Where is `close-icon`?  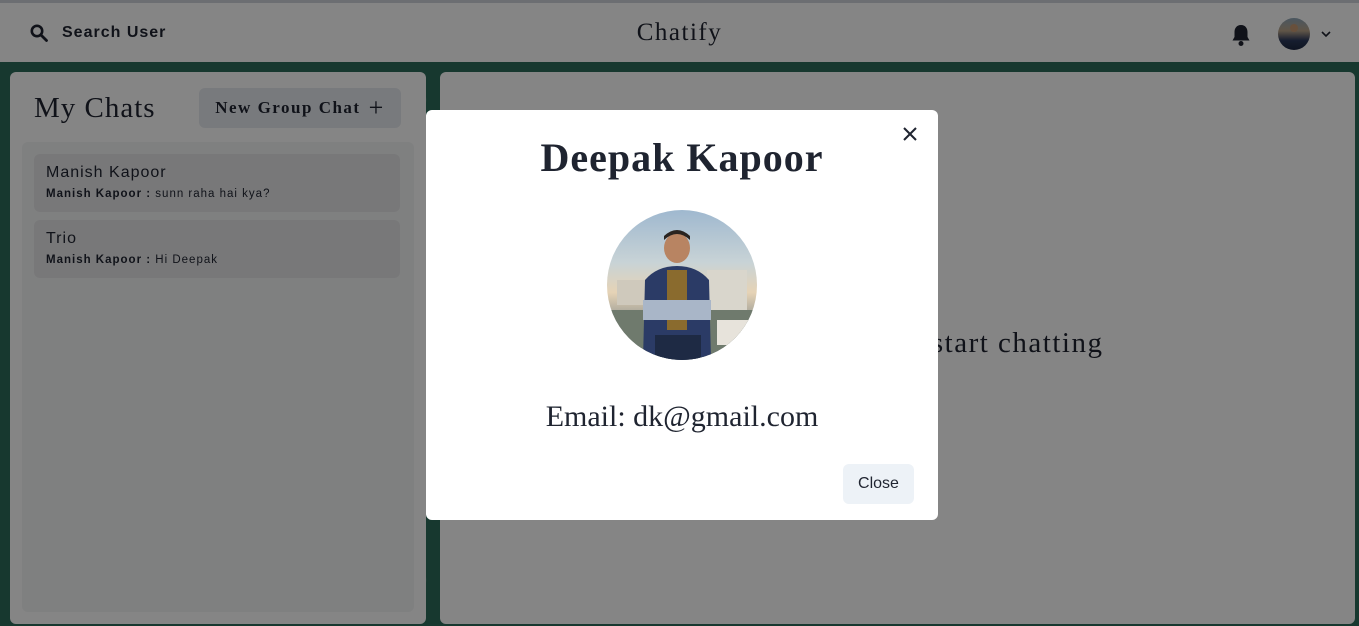
close-icon is located at coordinates (910, 134).